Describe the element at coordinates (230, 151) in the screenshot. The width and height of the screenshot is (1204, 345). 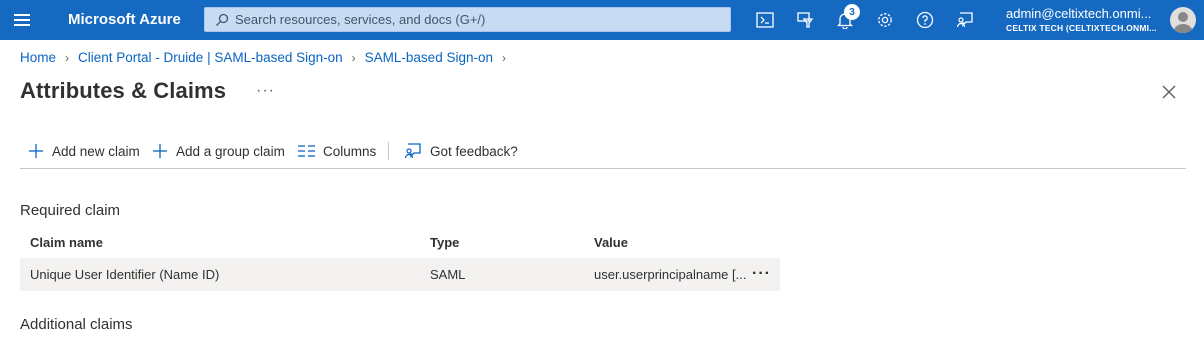
I see `add-group-claim-label: Add a group claim` at that location.